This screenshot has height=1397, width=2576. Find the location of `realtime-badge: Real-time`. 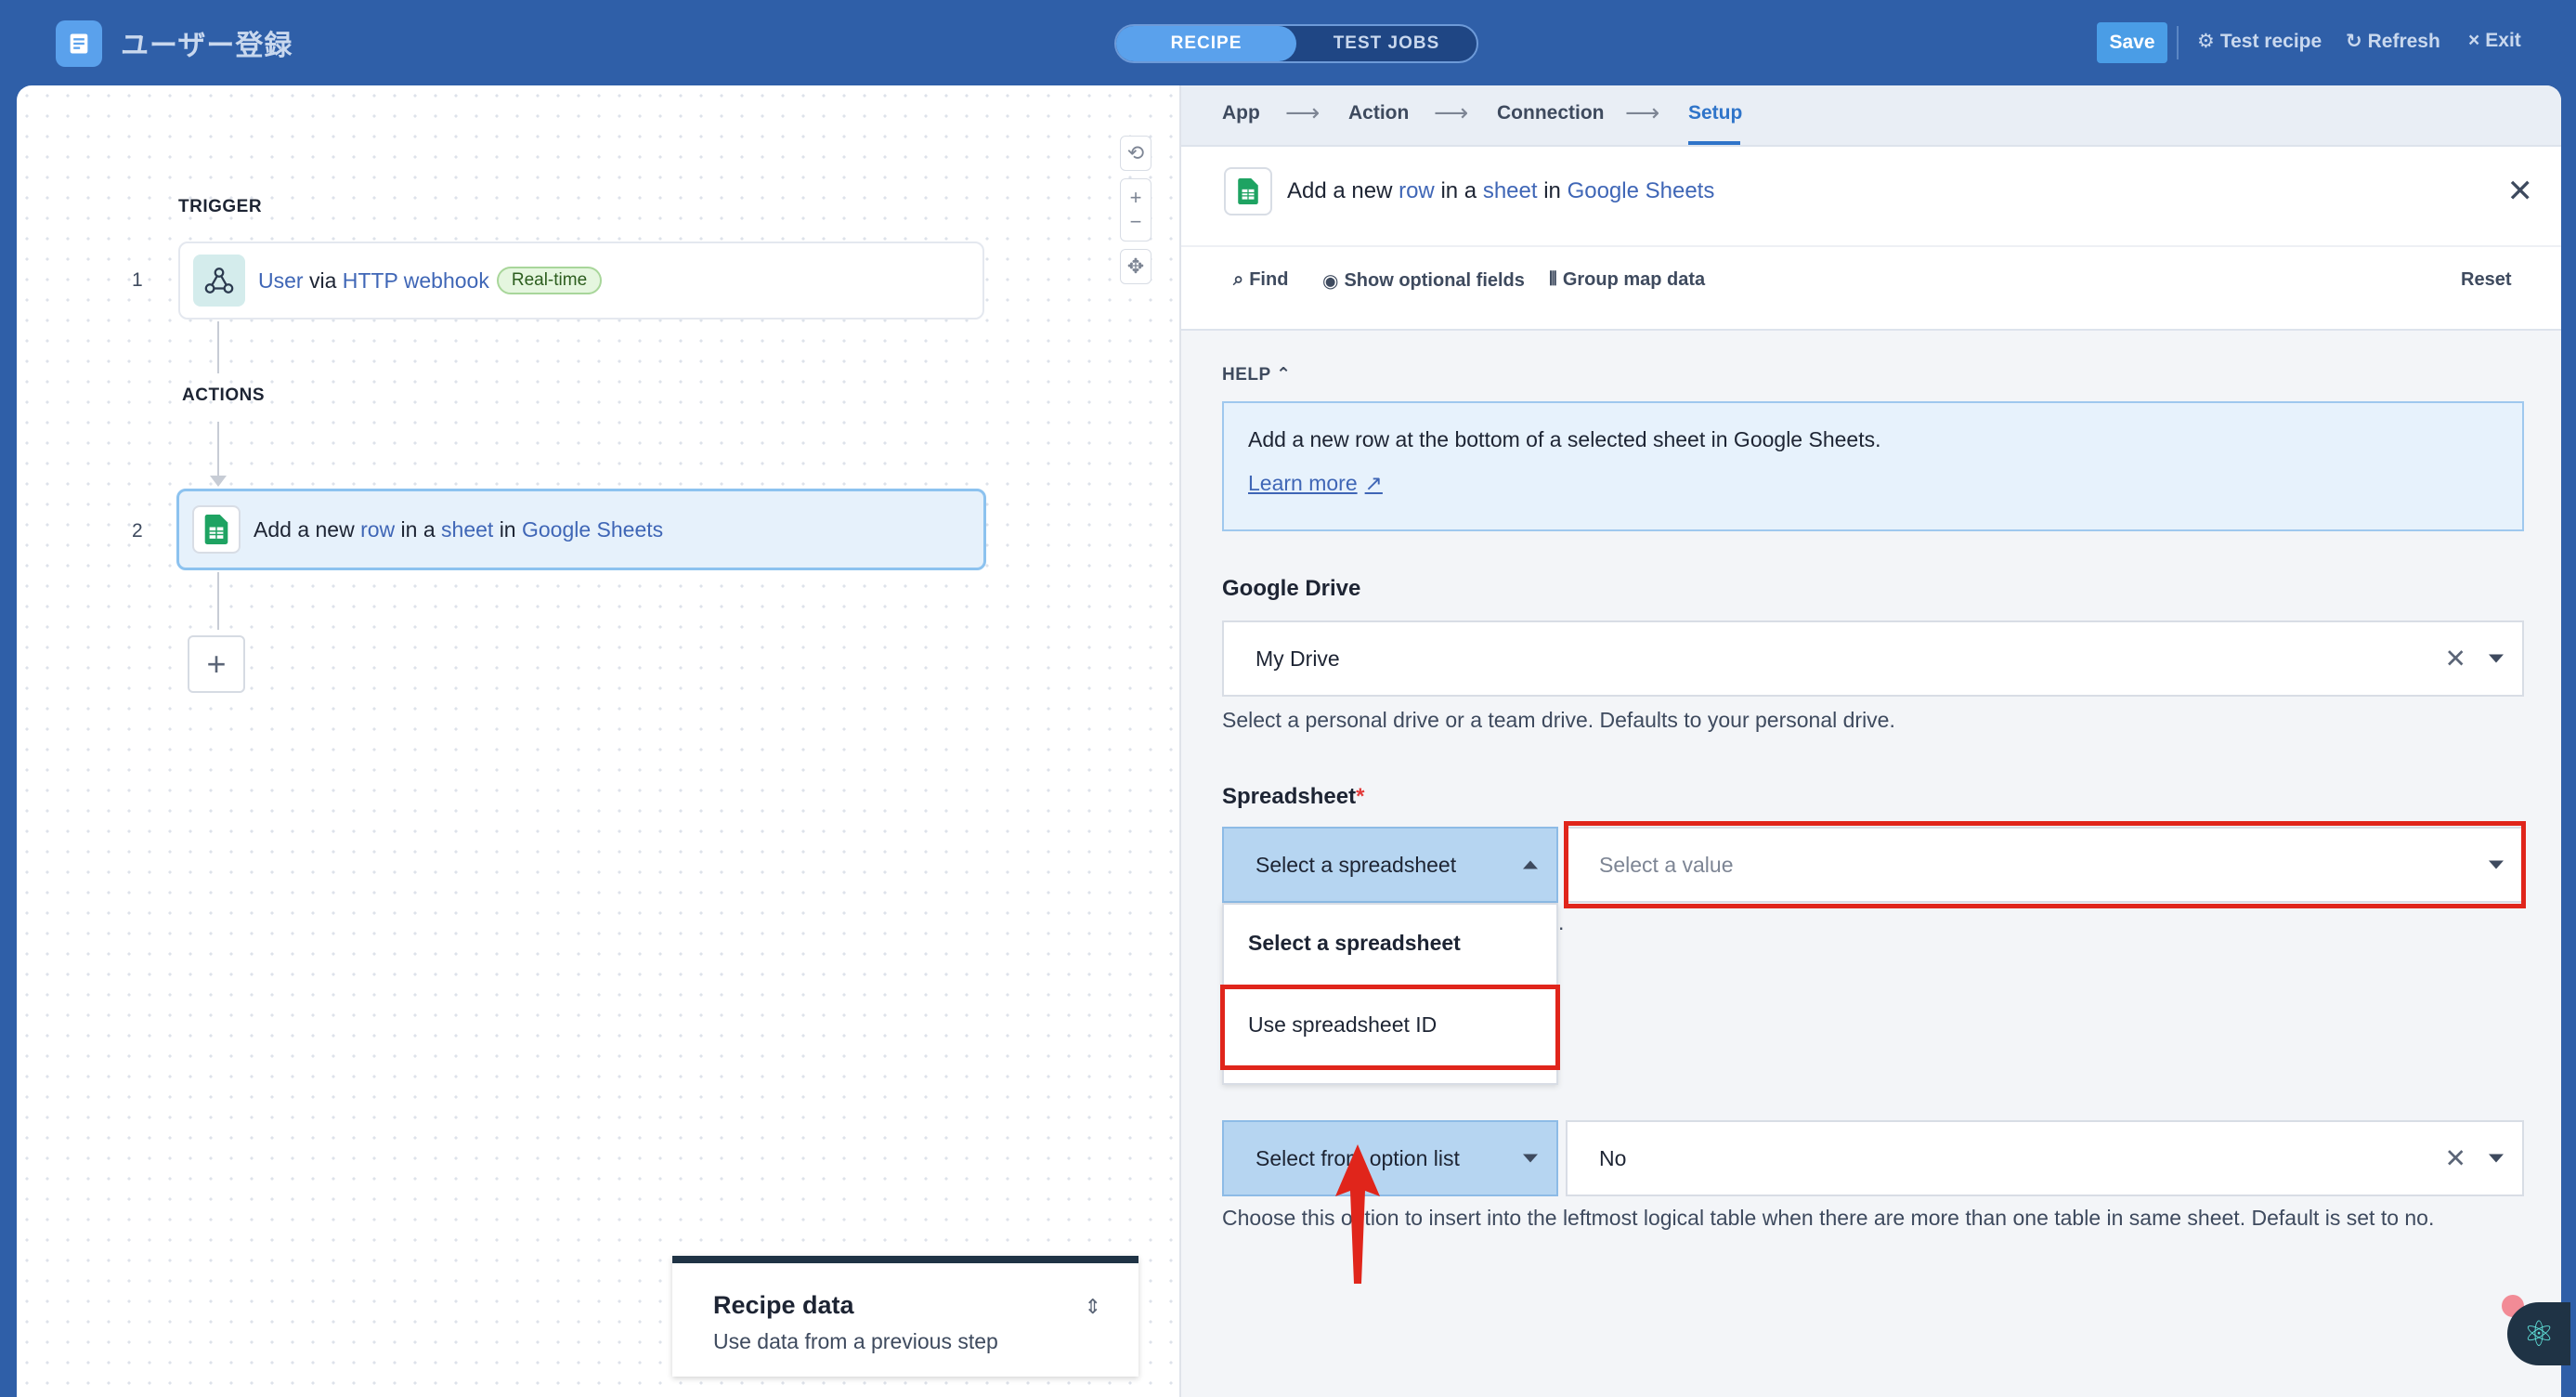

realtime-badge: Real-time is located at coordinates (550, 280).